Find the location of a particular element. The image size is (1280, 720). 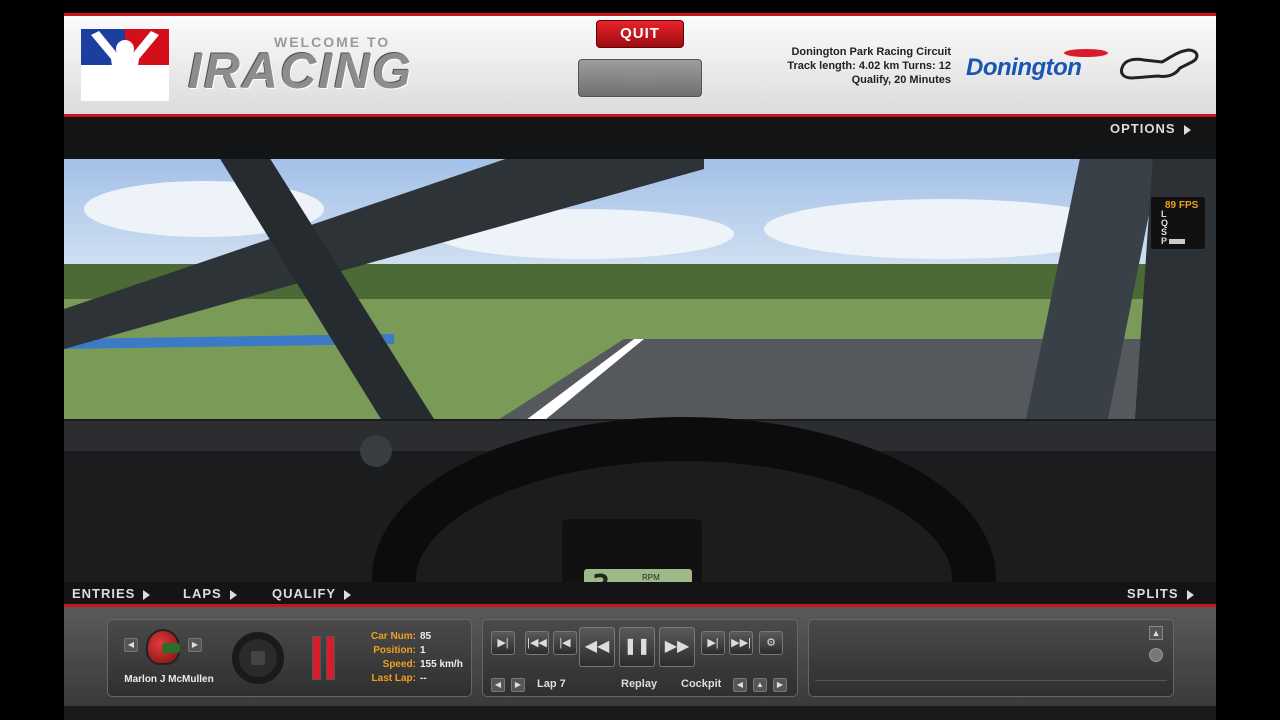

quit-button: QUIT is located at coordinates (640, 34).